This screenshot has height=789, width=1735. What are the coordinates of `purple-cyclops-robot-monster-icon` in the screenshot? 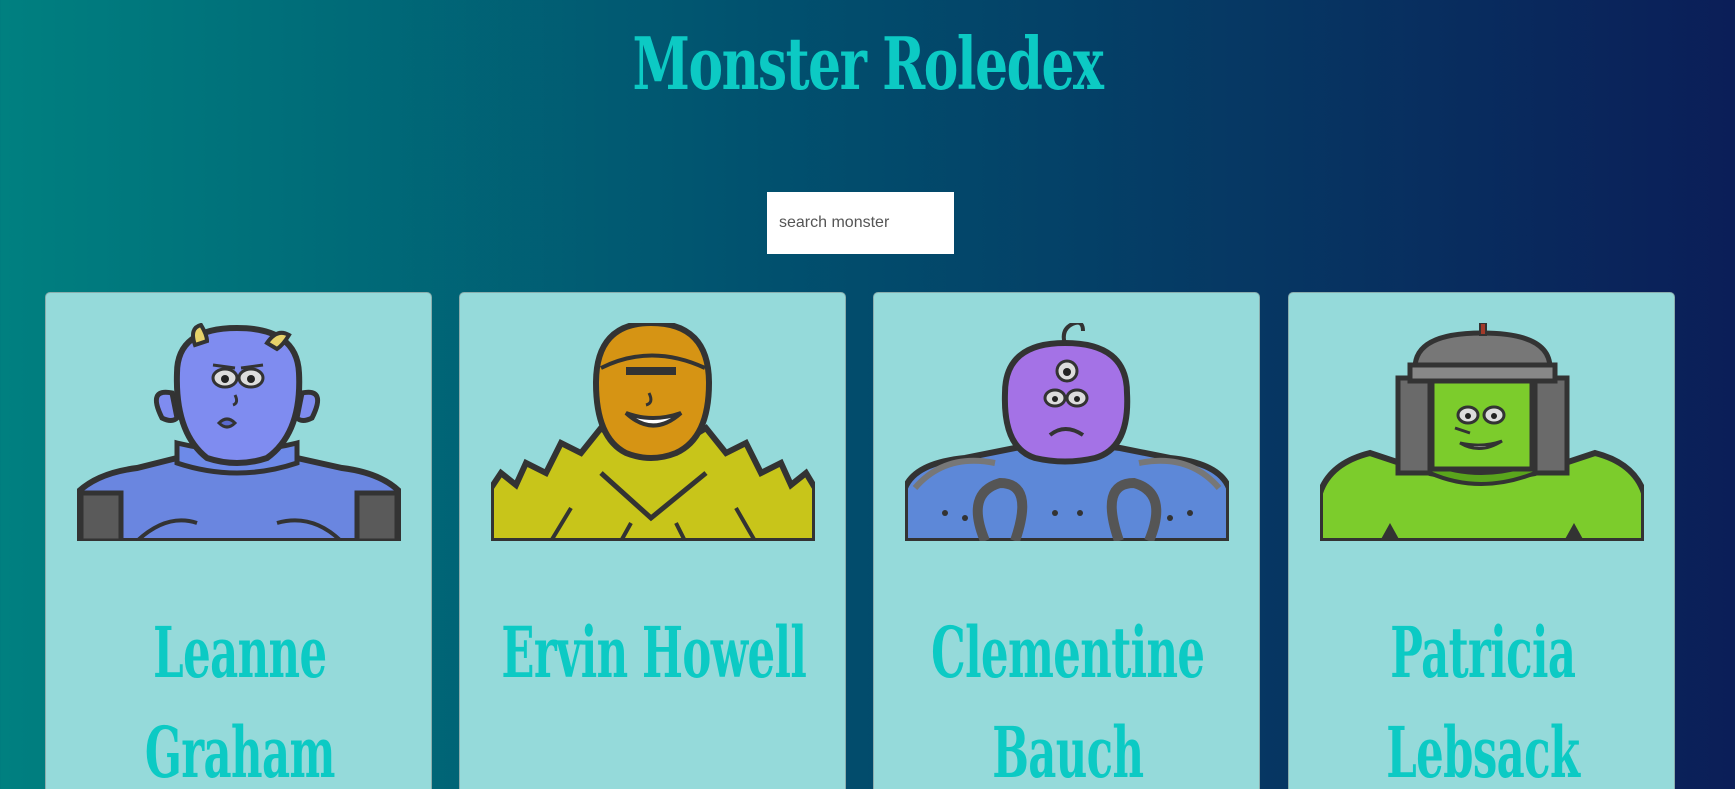 It's located at (1067, 432).